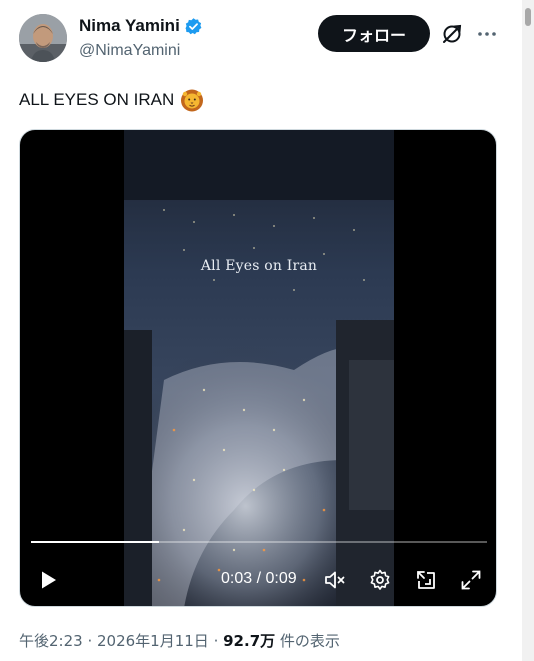  Describe the element at coordinates (452, 34) in the screenshot. I see `grok-icon` at that location.